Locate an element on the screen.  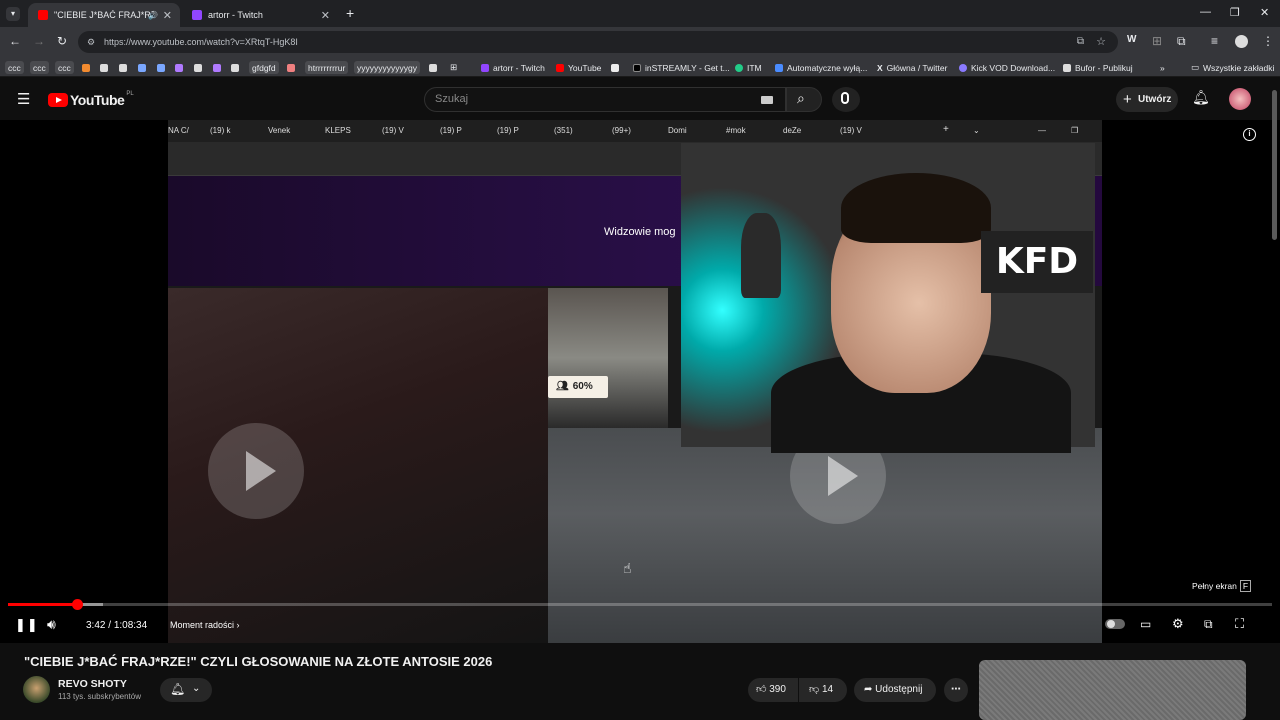
inner-tab: #mok is located at coordinates (736, 130).